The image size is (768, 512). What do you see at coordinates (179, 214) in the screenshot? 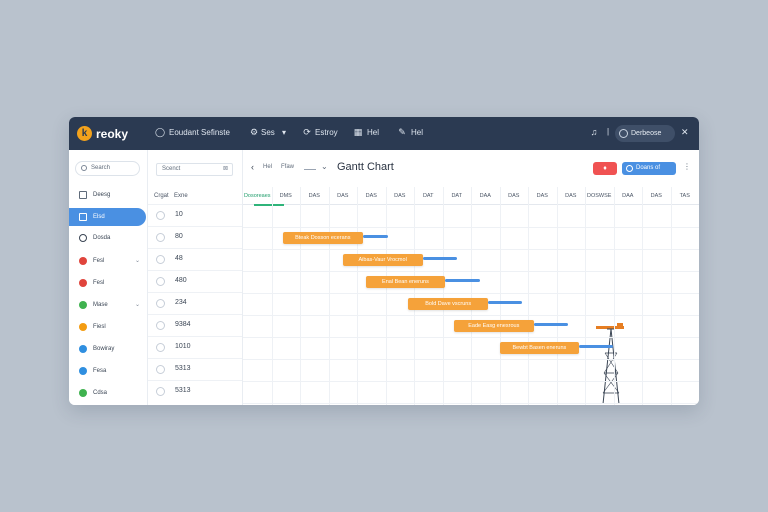
I see `row-value: 10` at bounding box center [179, 214].